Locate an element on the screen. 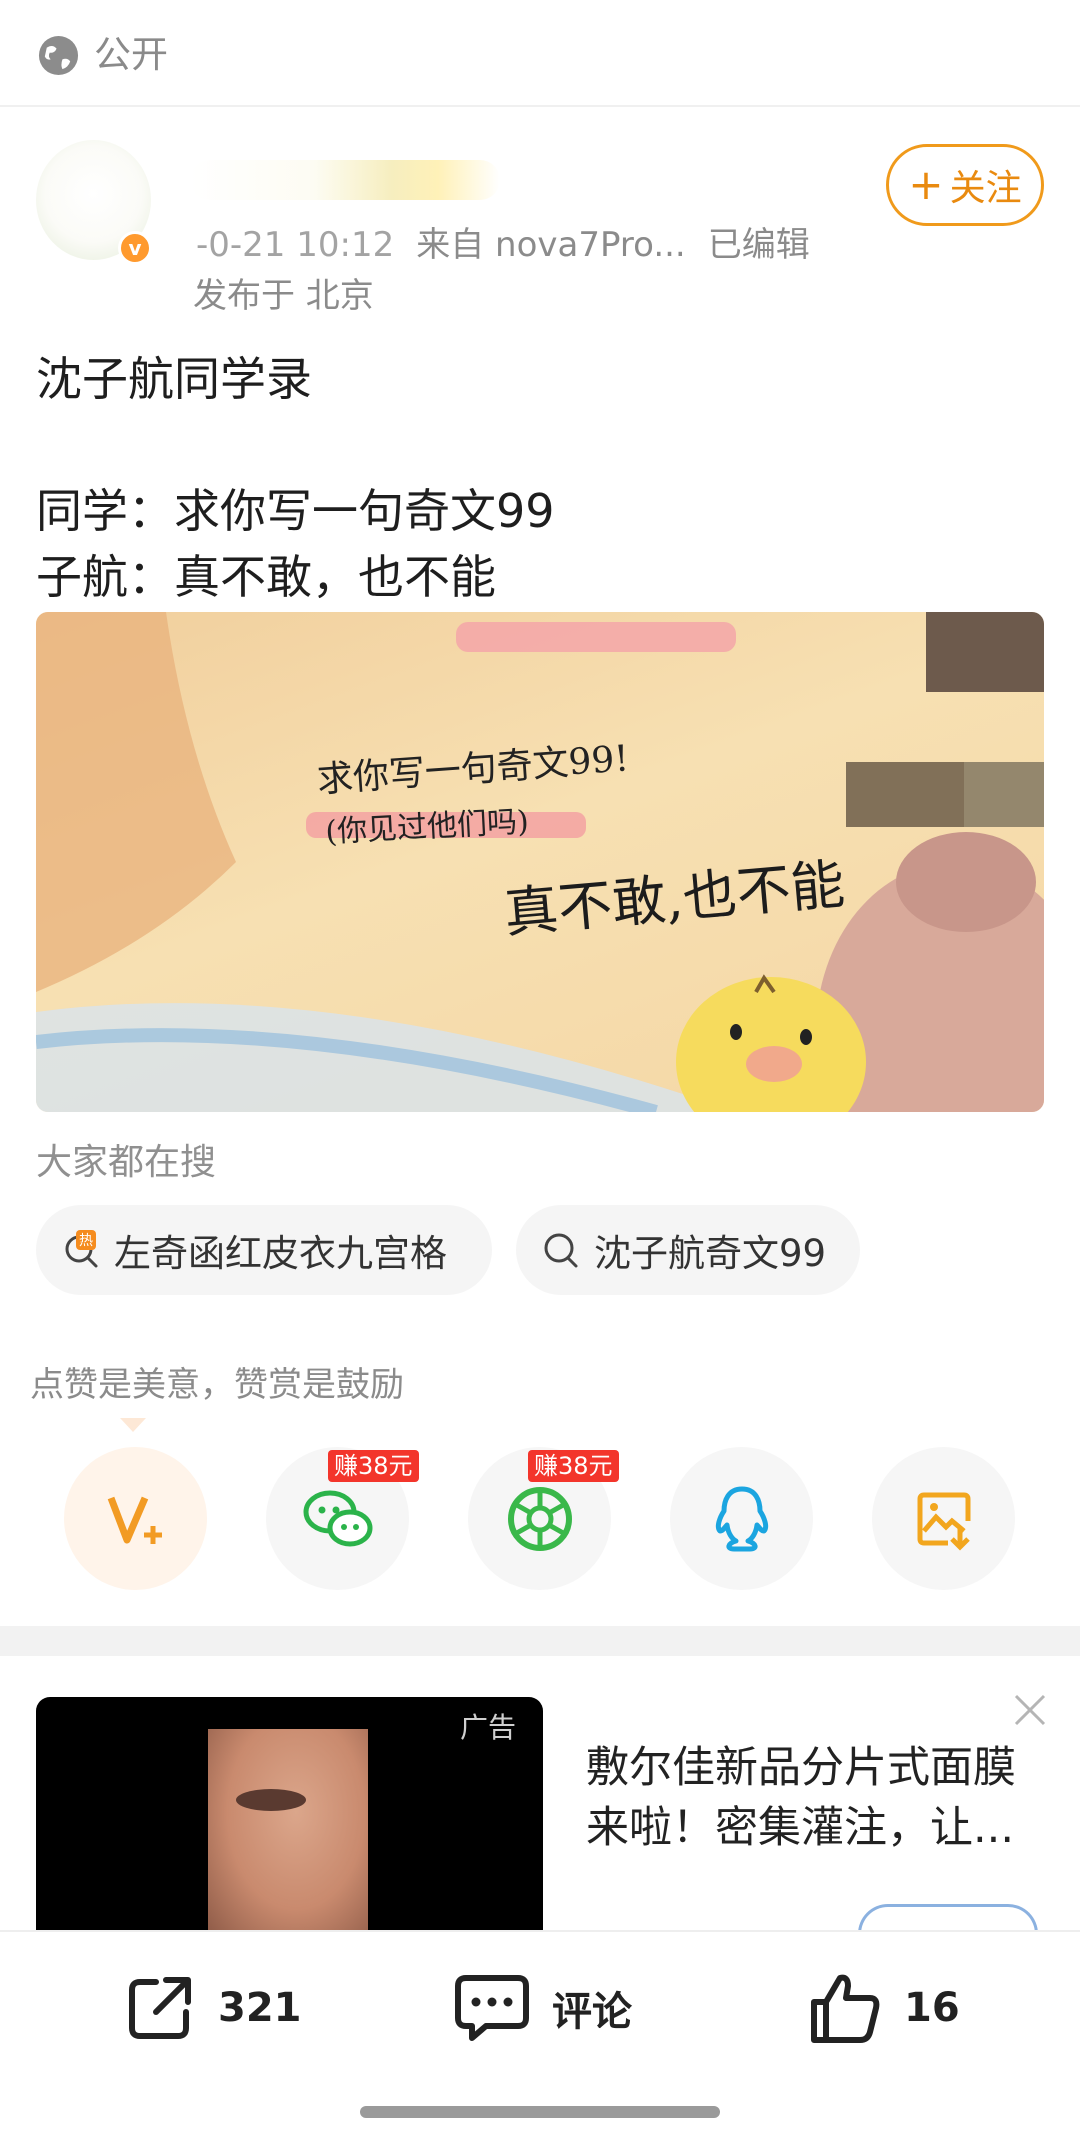  share-icon is located at coordinates (160, 2008).